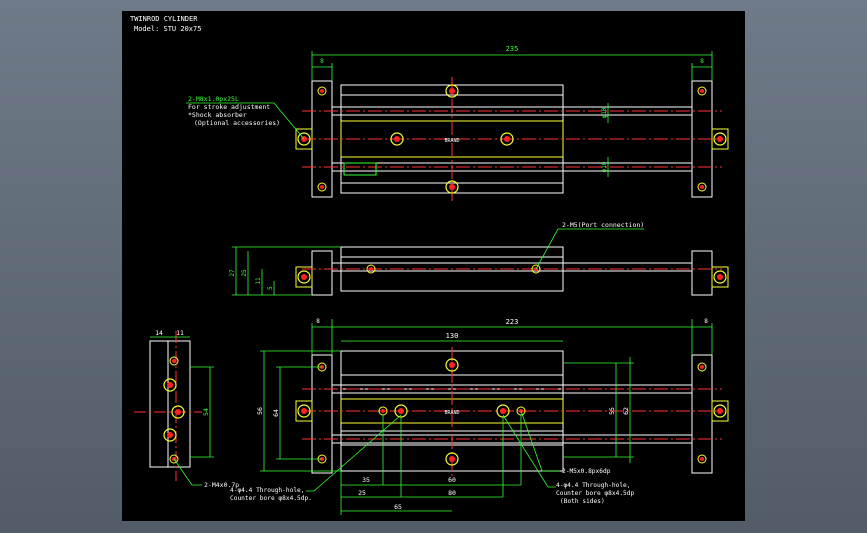 The height and width of the screenshot is (533, 867). Describe the element at coordinates (362, 493) in the screenshot. I see `dim-bottom-25: 25` at that location.